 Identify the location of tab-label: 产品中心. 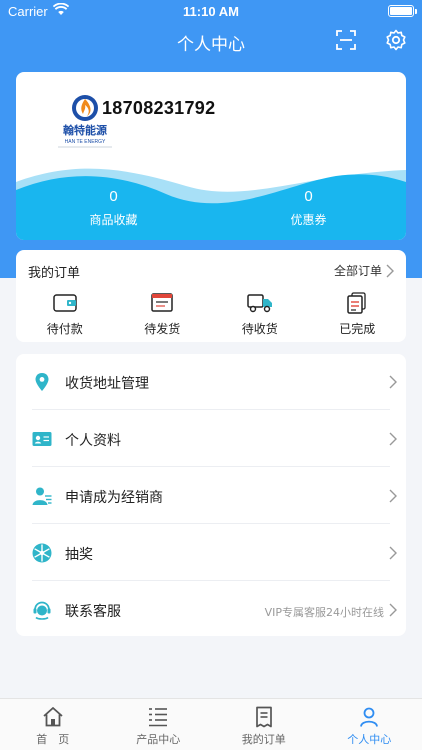
(158, 739).